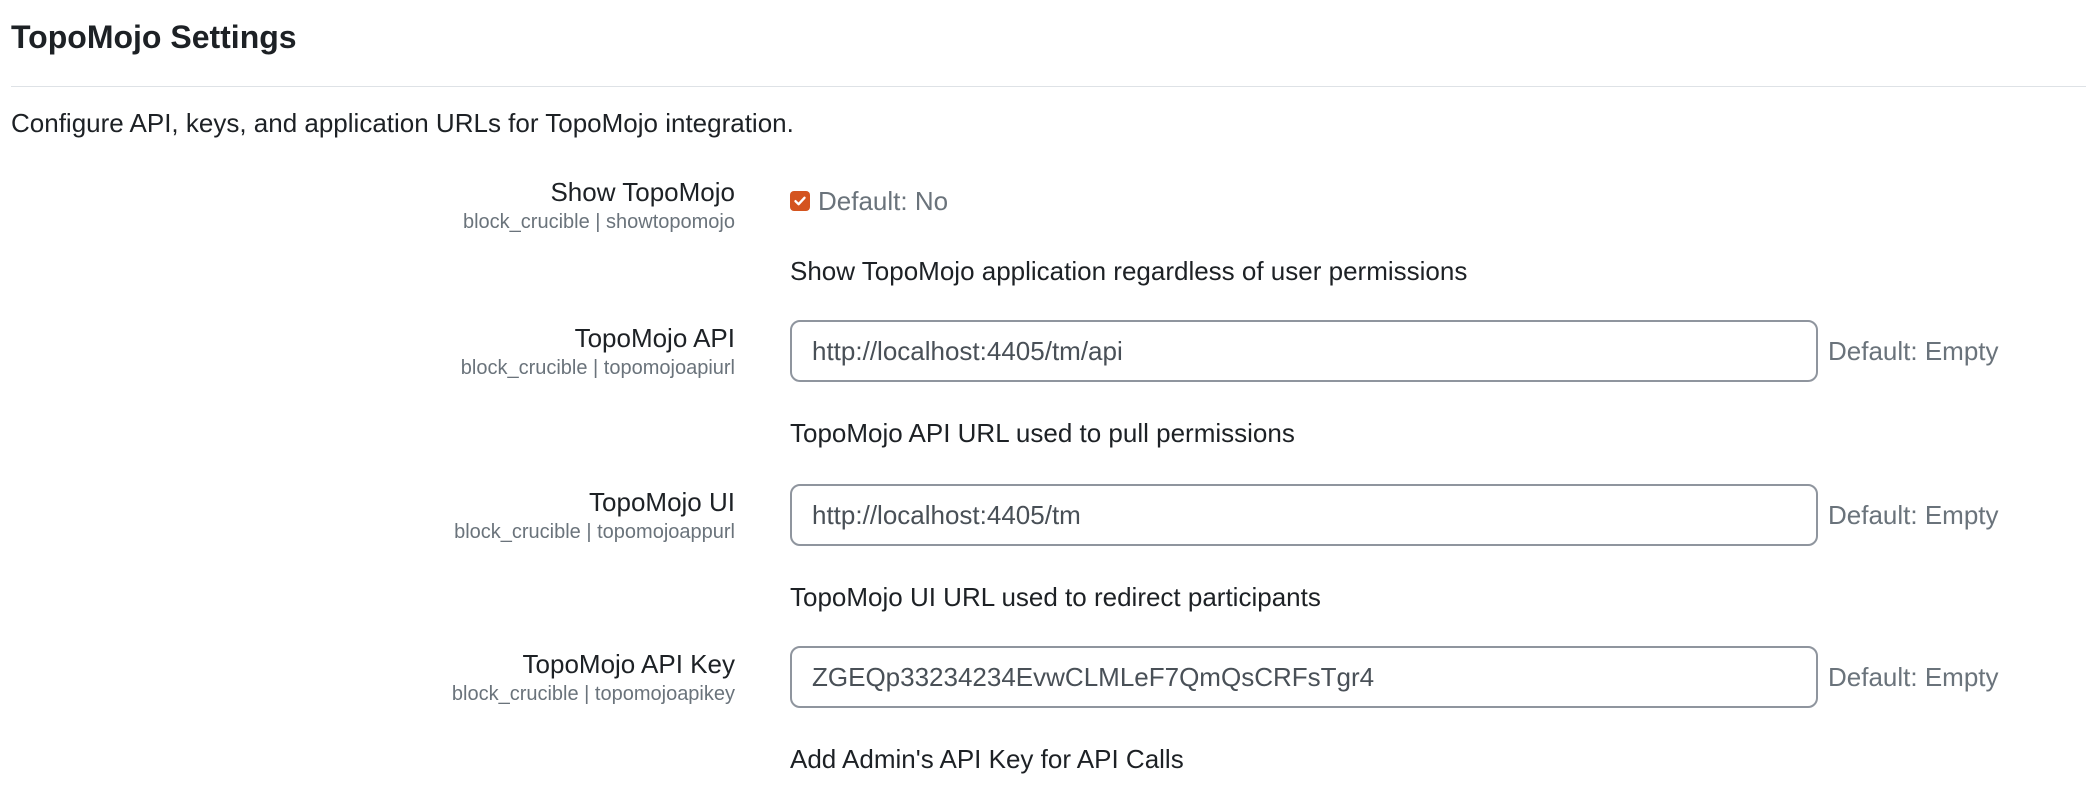  I want to click on checkmark-icon, so click(800, 201).